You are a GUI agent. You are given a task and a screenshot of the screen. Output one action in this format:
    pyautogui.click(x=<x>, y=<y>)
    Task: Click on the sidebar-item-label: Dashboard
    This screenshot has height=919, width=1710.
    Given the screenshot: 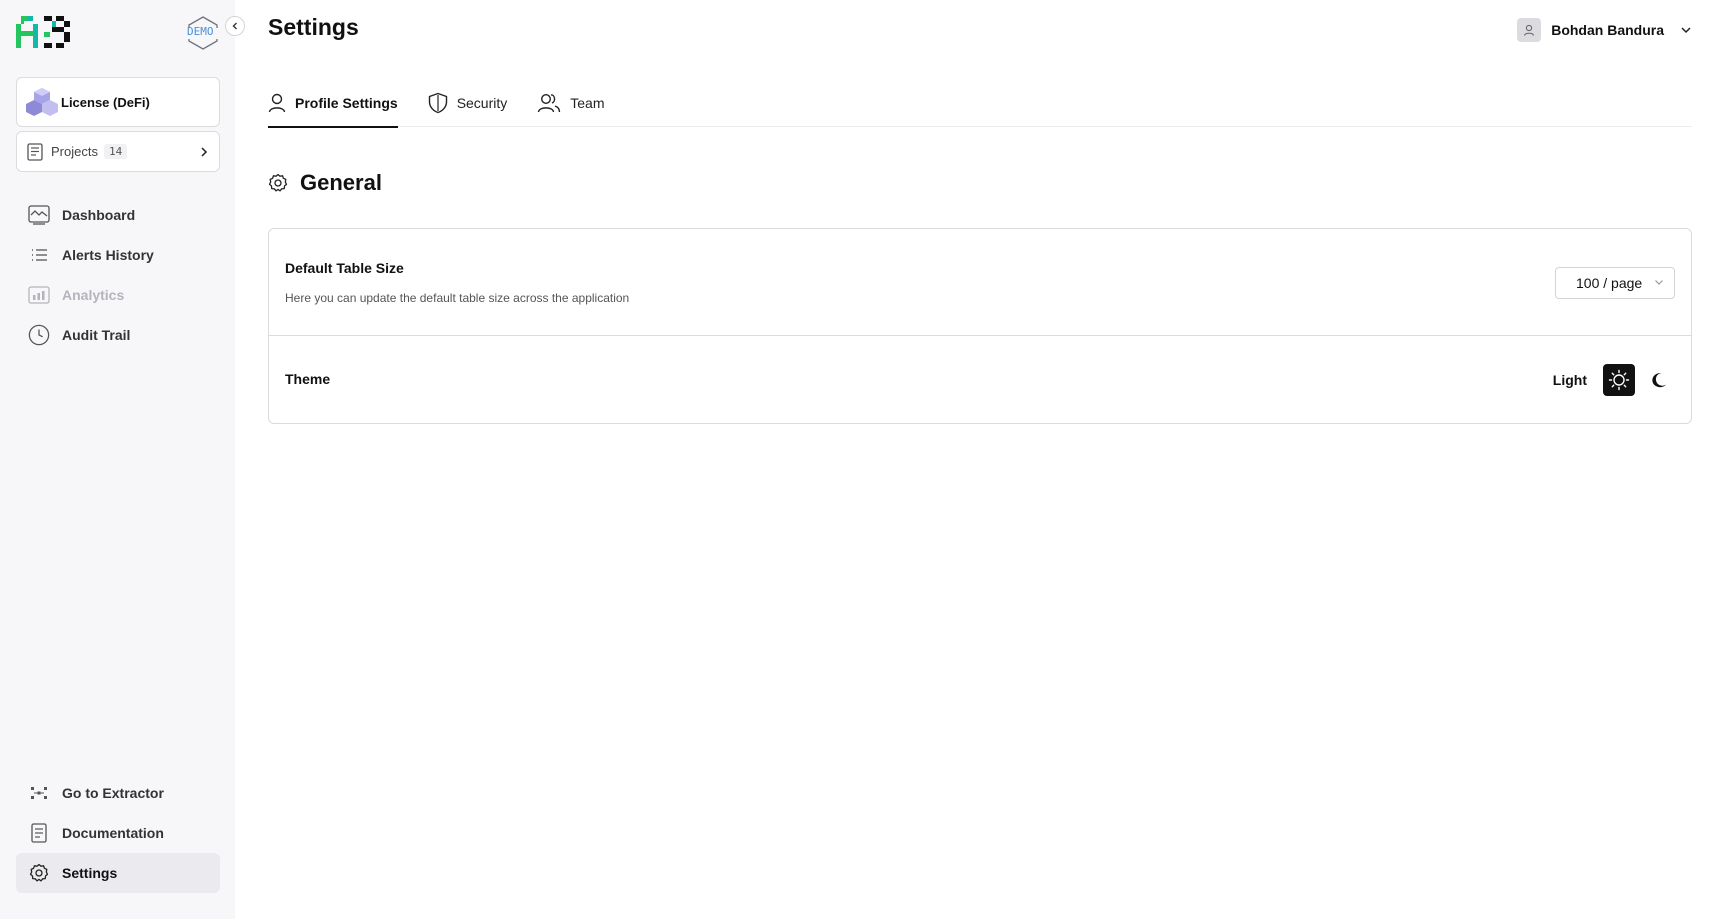 What is the action you would take?
    pyautogui.click(x=99, y=215)
    